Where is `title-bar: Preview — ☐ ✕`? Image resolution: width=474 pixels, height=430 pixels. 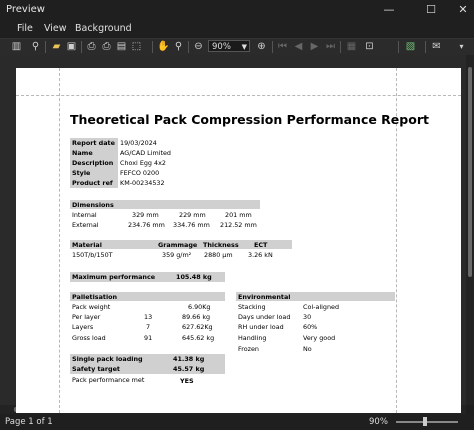 title-bar: Preview — ☐ ✕ is located at coordinates (237, 10).